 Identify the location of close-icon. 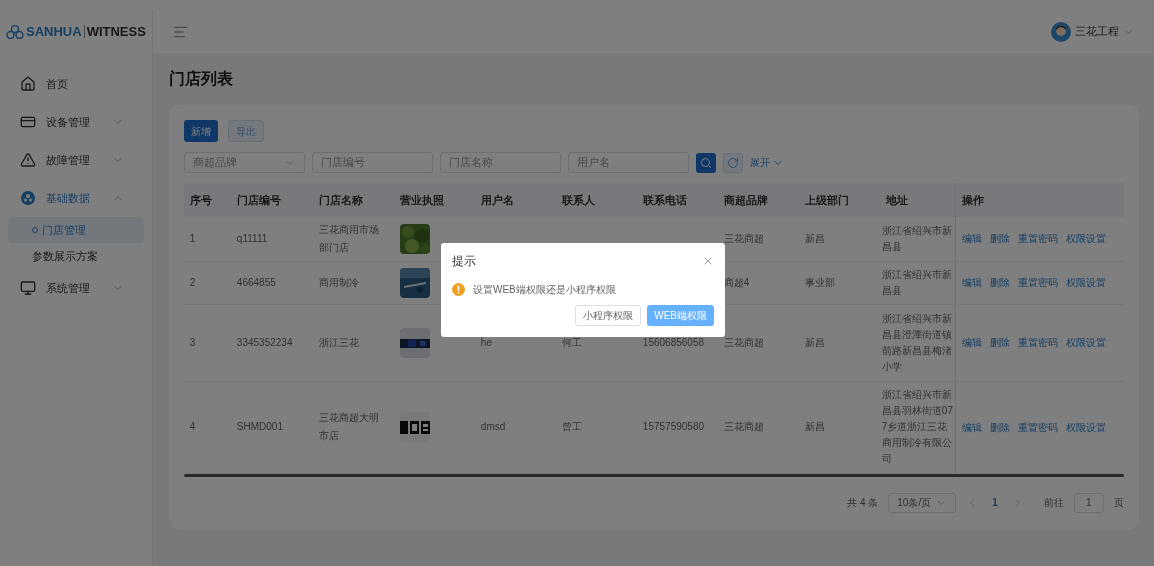
(708, 261).